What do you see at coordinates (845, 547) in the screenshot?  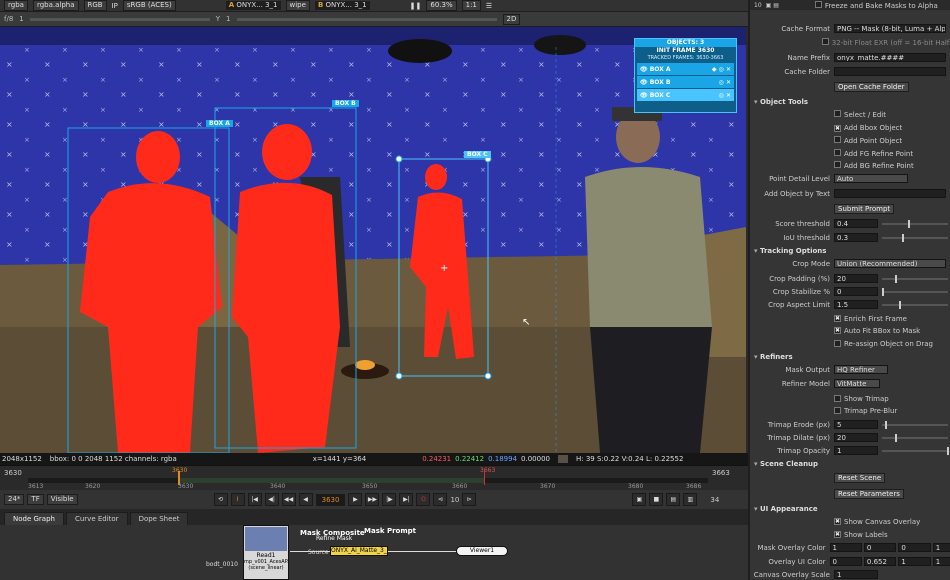 I see `mask-overlay-r: 1` at bounding box center [845, 547].